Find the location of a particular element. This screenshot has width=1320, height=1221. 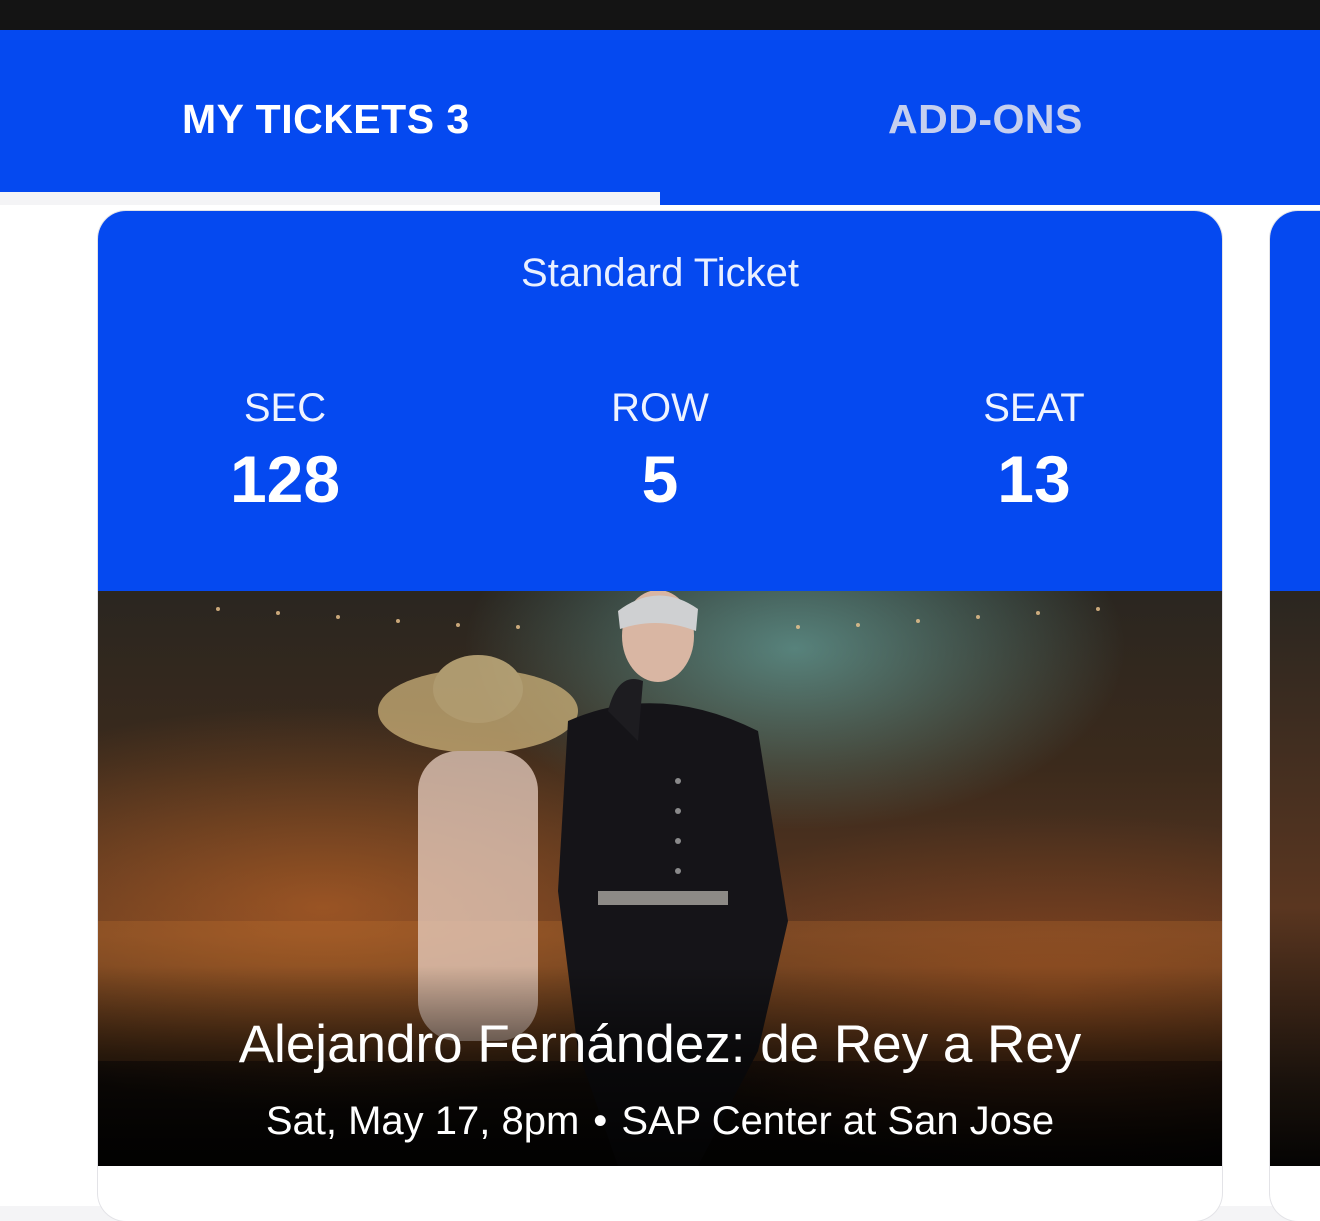

seat-info: SEAT 13 is located at coordinates (1034, 452).